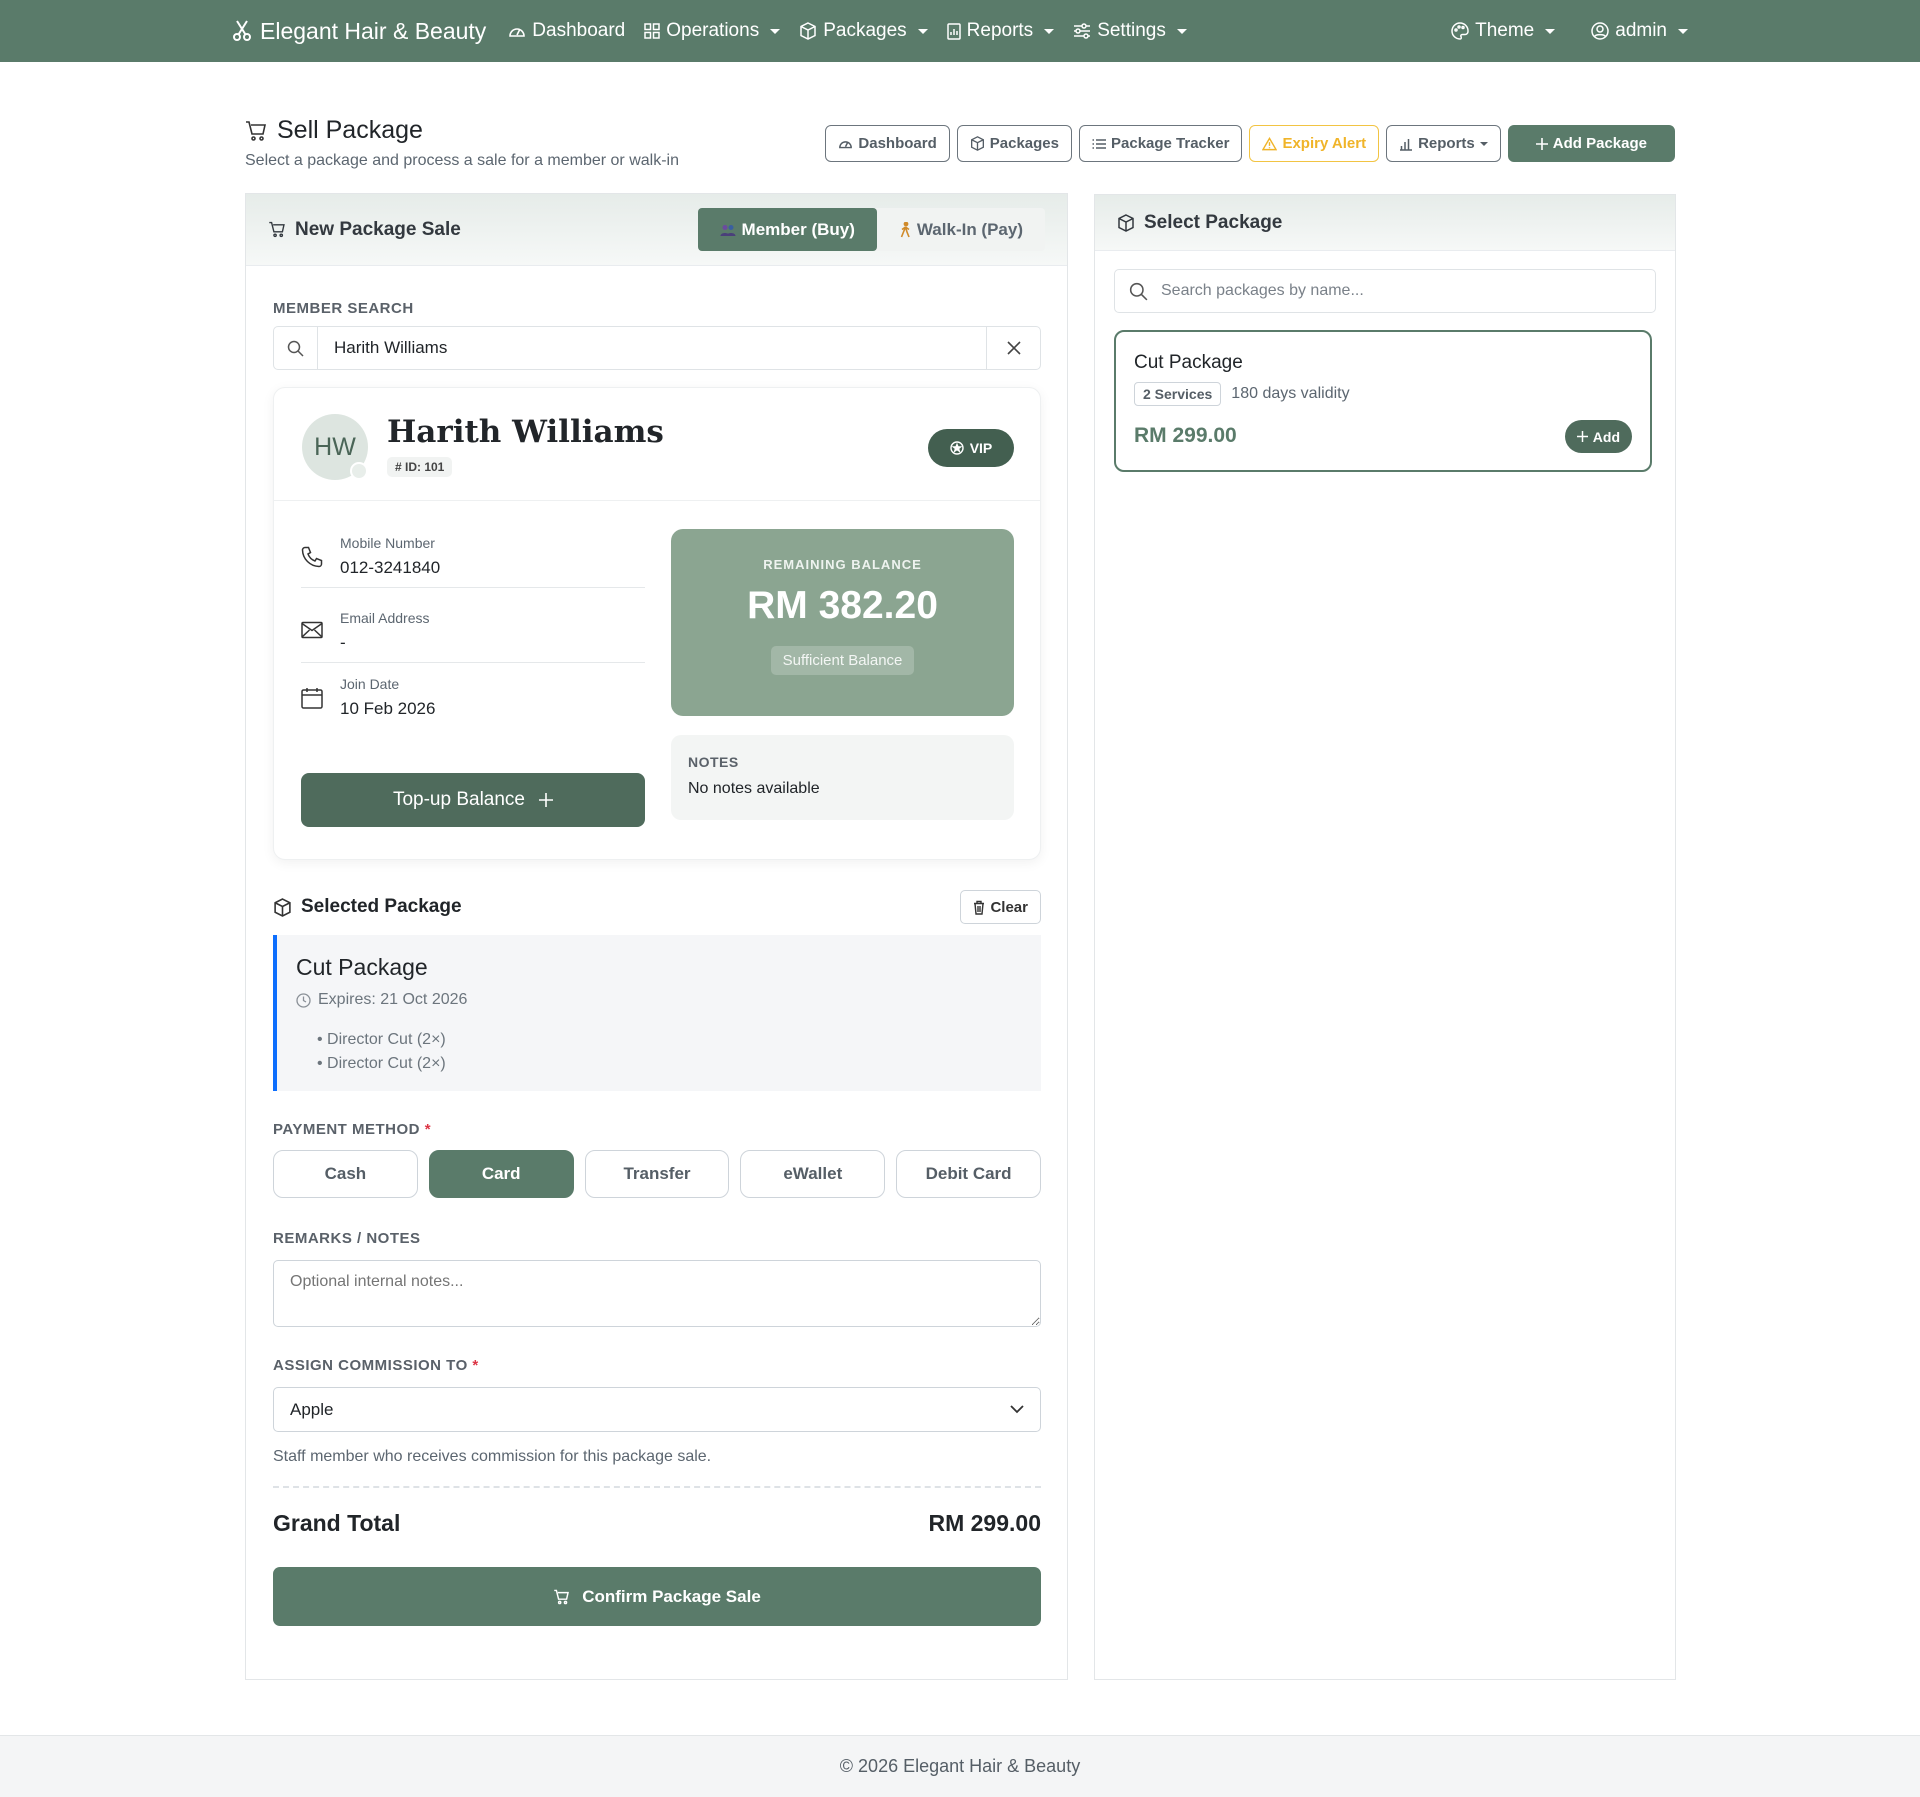 The image size is (1920, 1797). I want to click on join-date-row: Join Date 10 Feb 2026, so click(473, 699).